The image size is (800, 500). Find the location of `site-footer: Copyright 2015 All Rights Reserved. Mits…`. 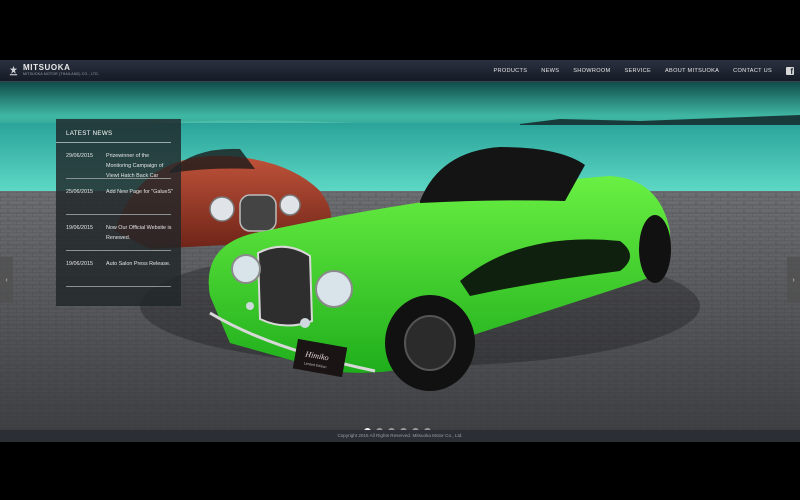

site-footer: Copyright 2015 All Rights Reserved. Mits… is located at coordinates (400, 436).